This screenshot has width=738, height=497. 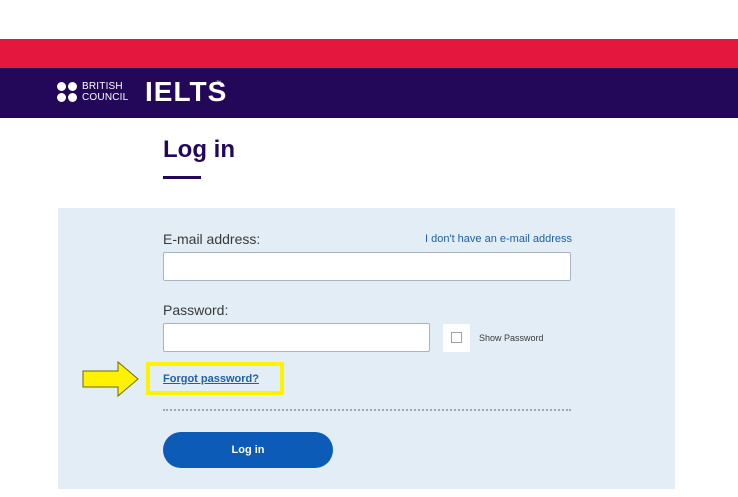 I want to click on british-council-logo: BRITISH COUNCIL, so click(x=97, y=93).